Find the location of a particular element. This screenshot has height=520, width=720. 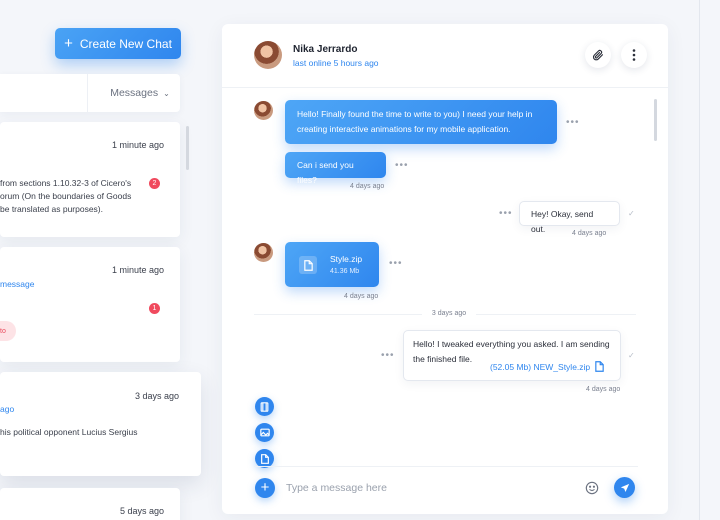

add-attachment-button: + is located at coordinates (265, 488).